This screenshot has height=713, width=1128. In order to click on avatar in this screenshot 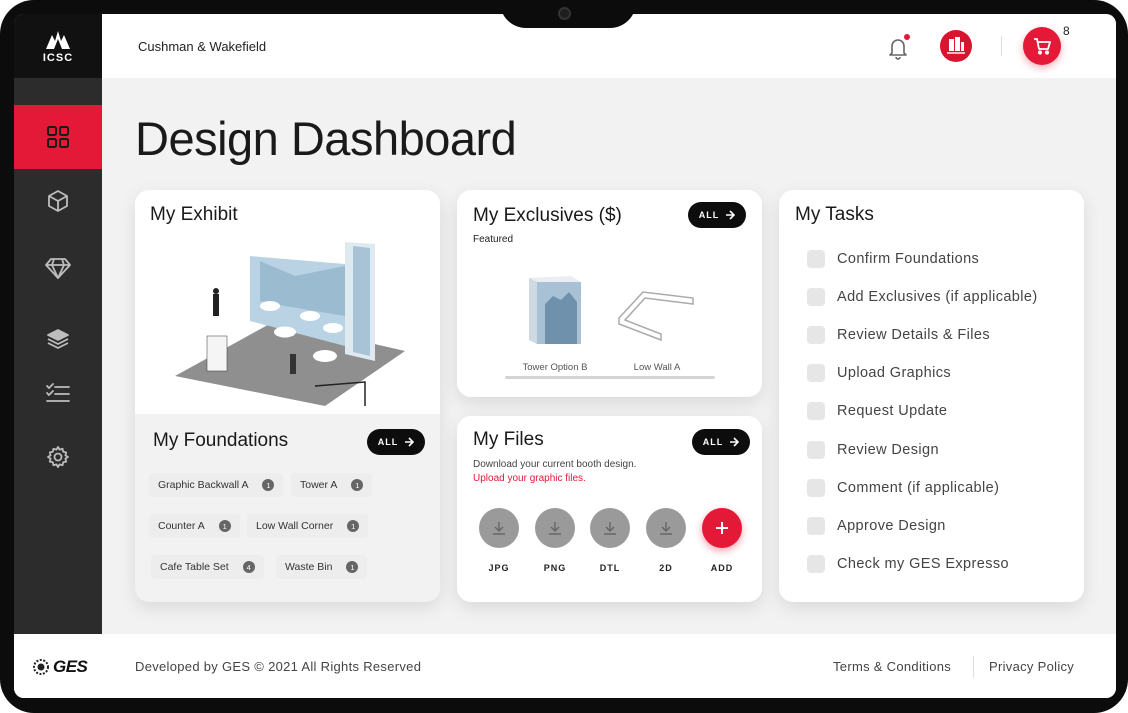, I will do `click(956, 46)`.